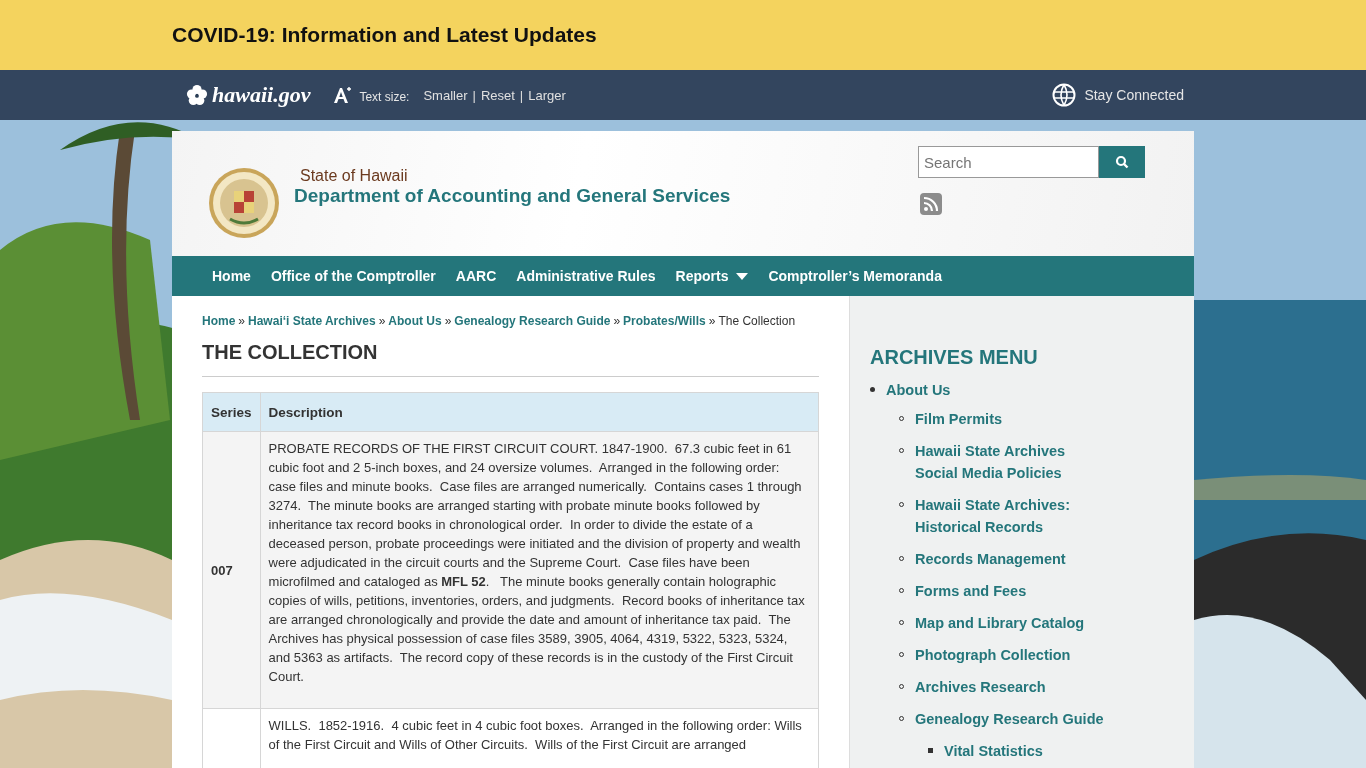  I want to click on text-size-link: Smaller, so click(445, 95).